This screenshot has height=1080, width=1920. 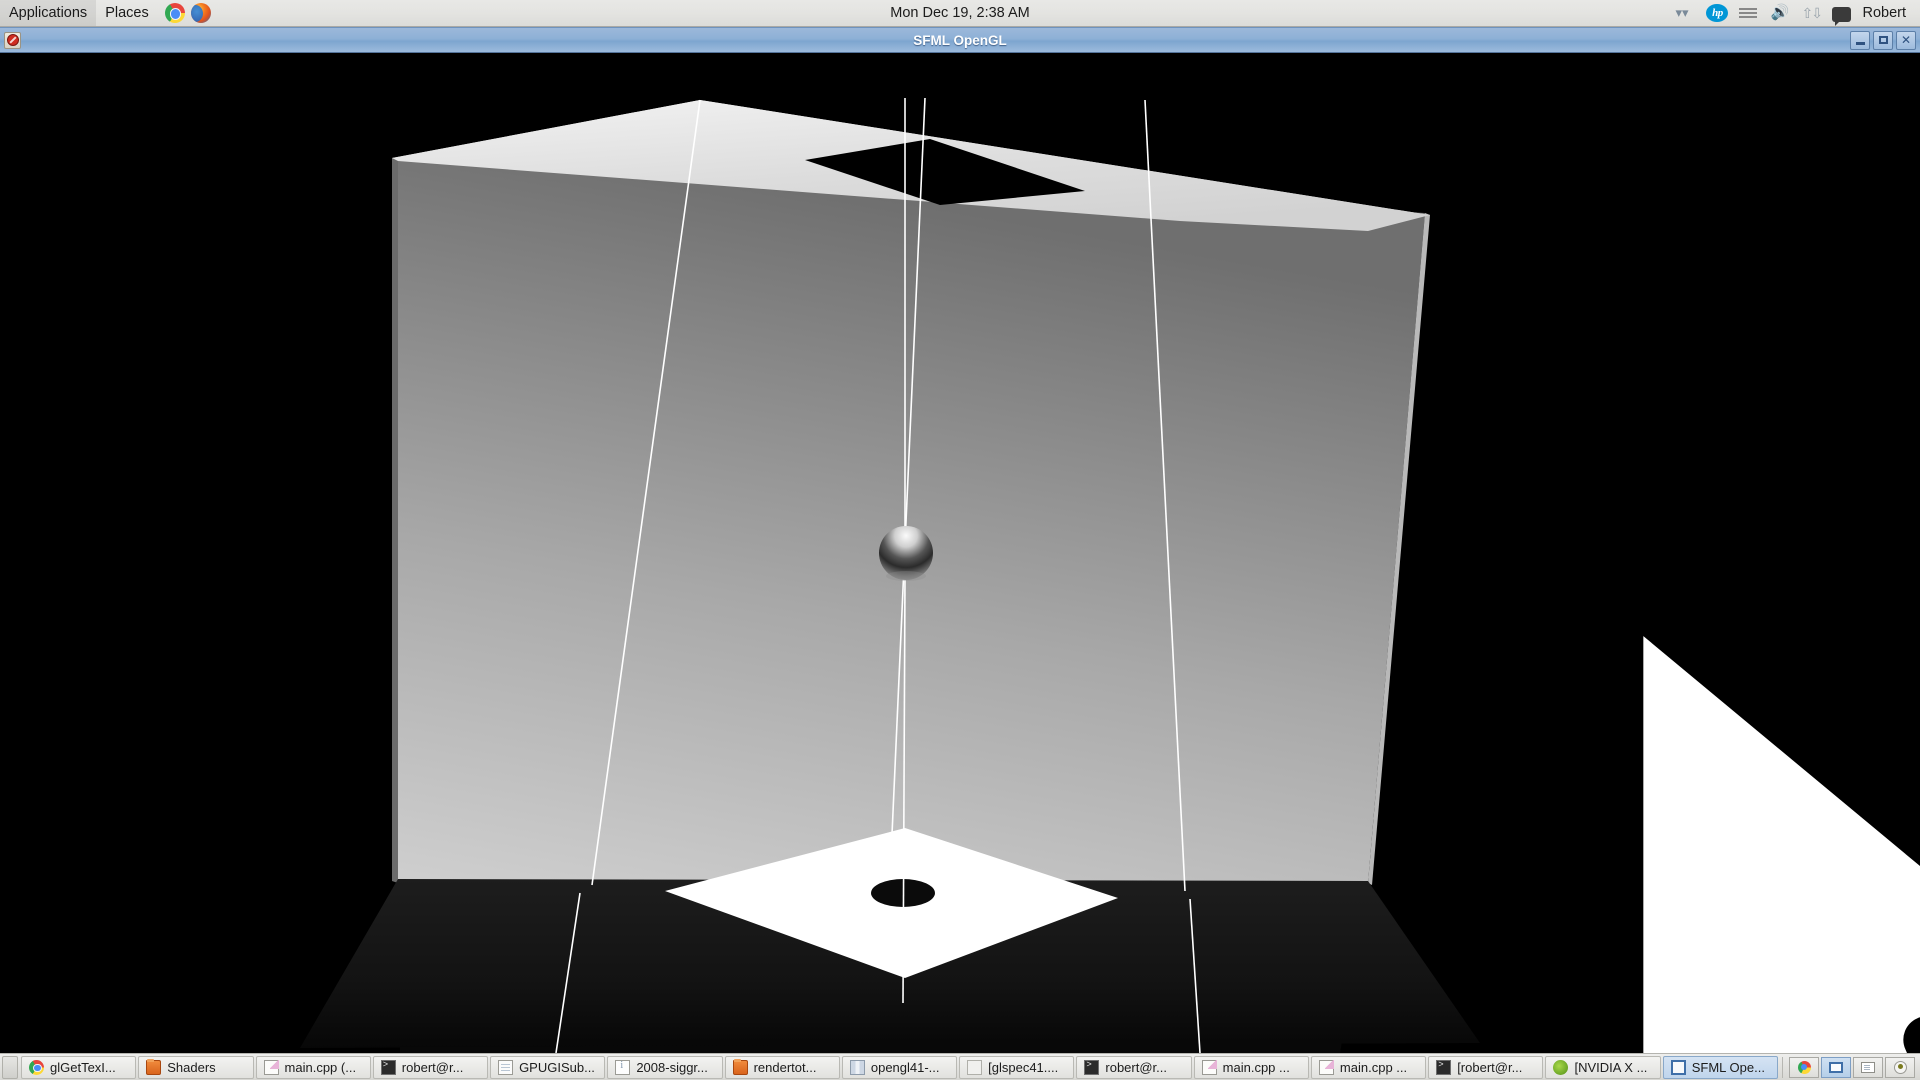 I want to click on list-lines-icon, so click(x=1749, y=13).